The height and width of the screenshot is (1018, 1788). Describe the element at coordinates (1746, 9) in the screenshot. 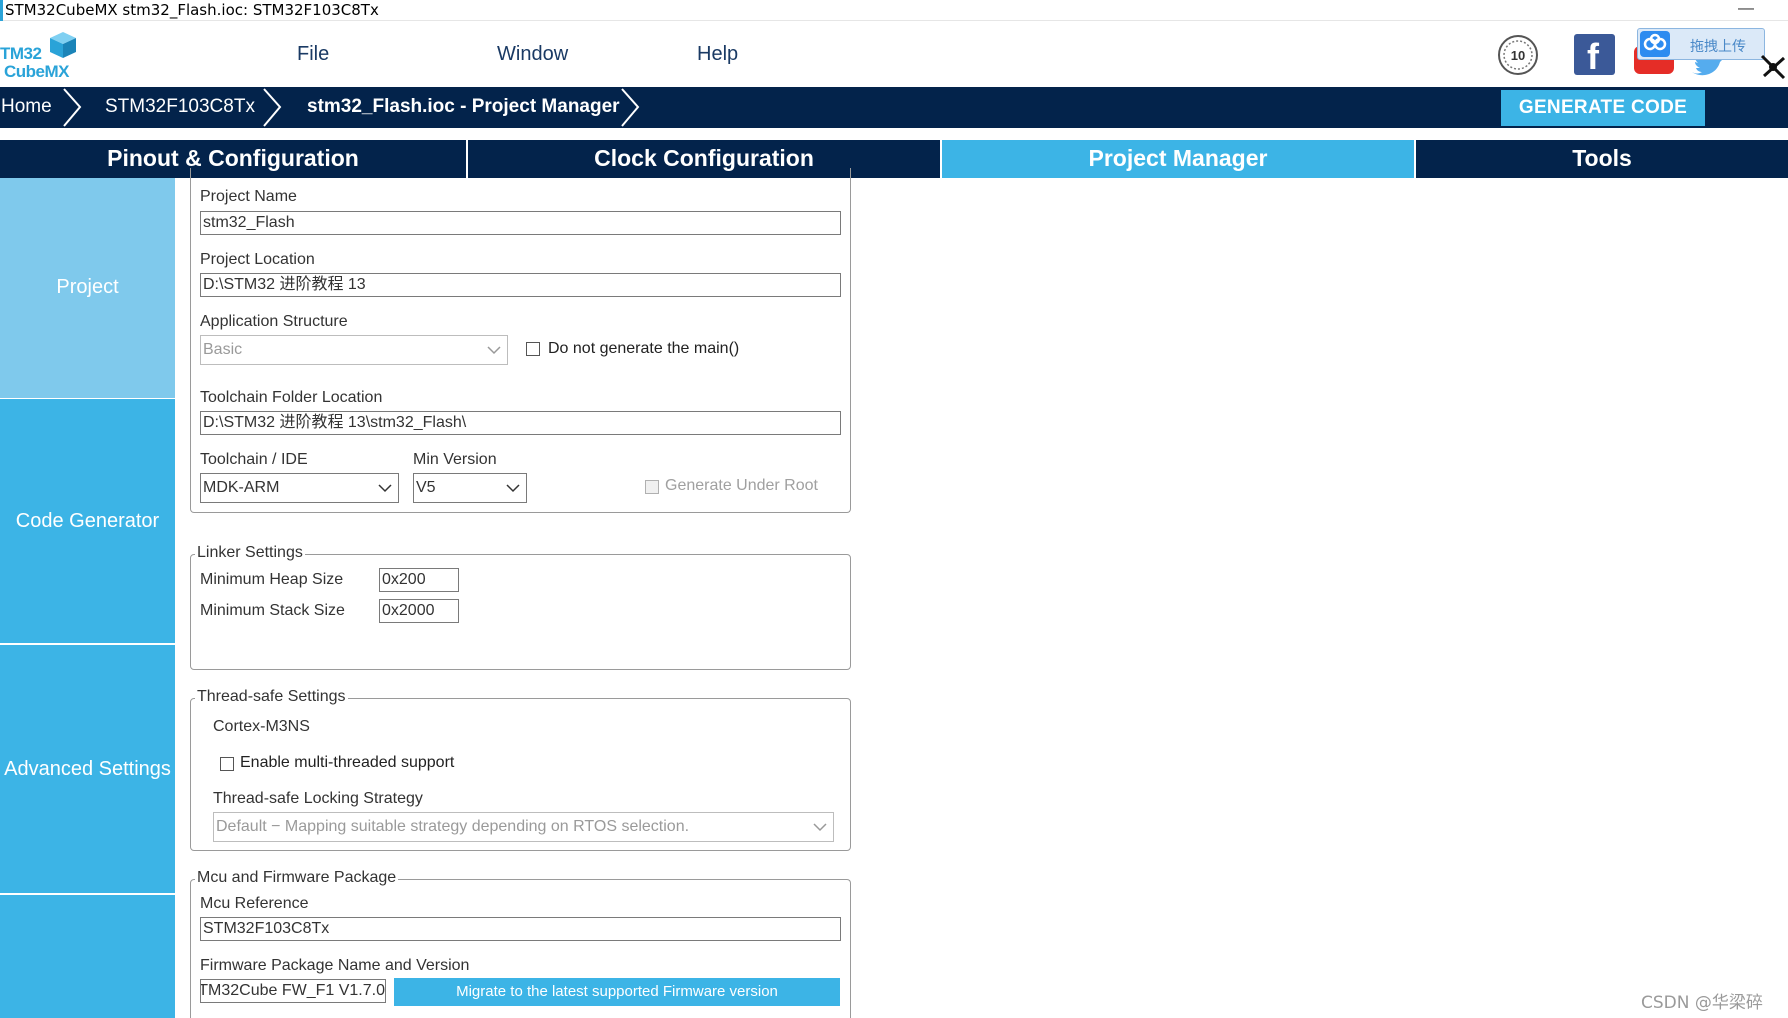

I see `minimize-button: —` at that location.